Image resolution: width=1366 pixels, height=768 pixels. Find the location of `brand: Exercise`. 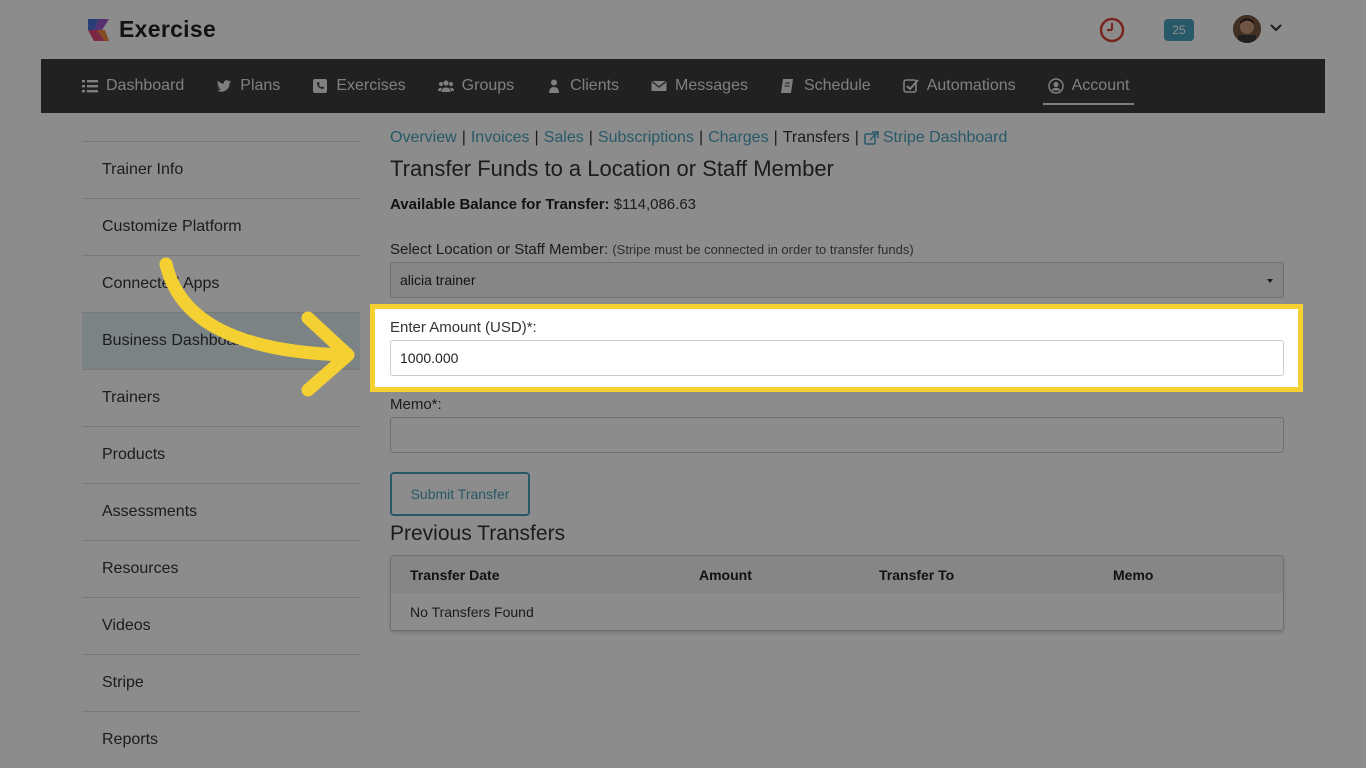

brand: Exercise is located at coordinates (150, 29).